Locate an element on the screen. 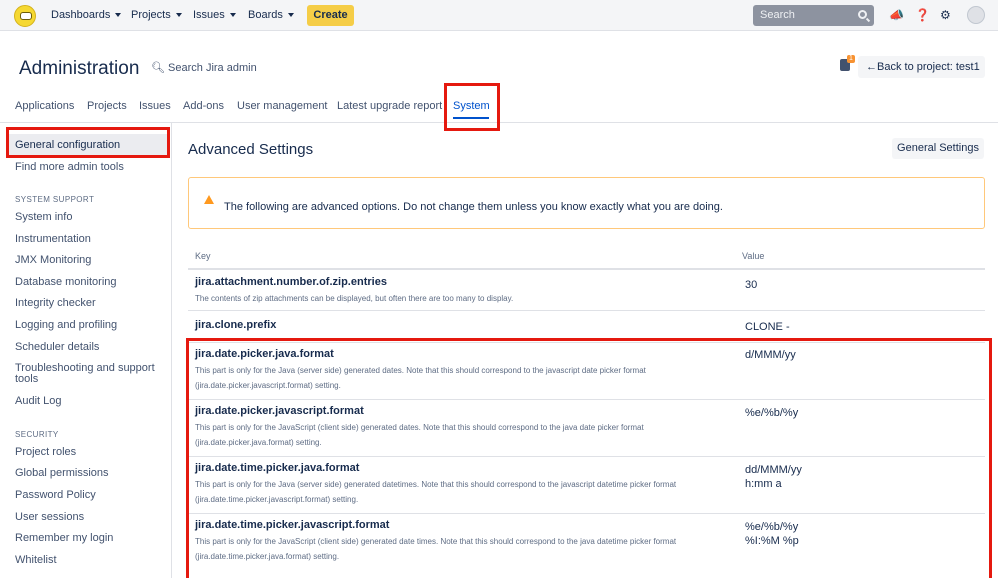 The width and height of the screenshot is (998, 578). admin-search-label: Search Jira admin is located at coordinates (212, 68).